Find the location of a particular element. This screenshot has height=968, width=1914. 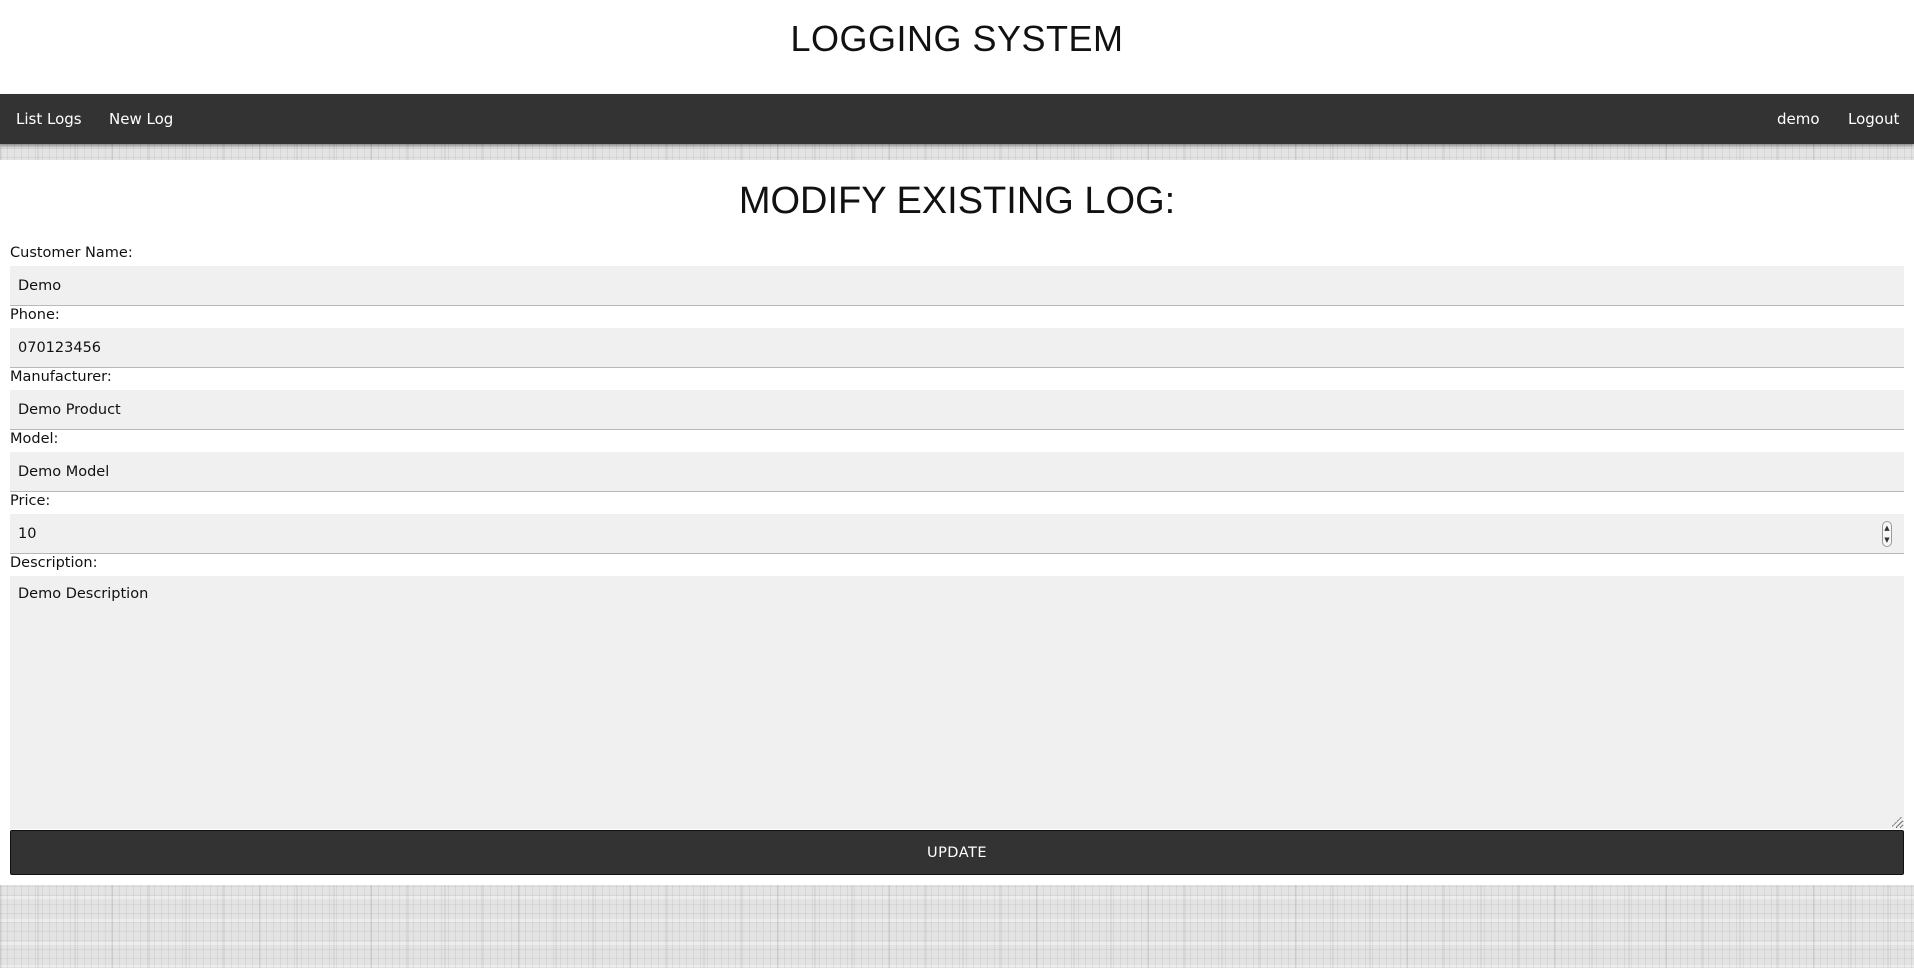

site-title: LOGGING SYSTEM is located at coordinates (957, 38).